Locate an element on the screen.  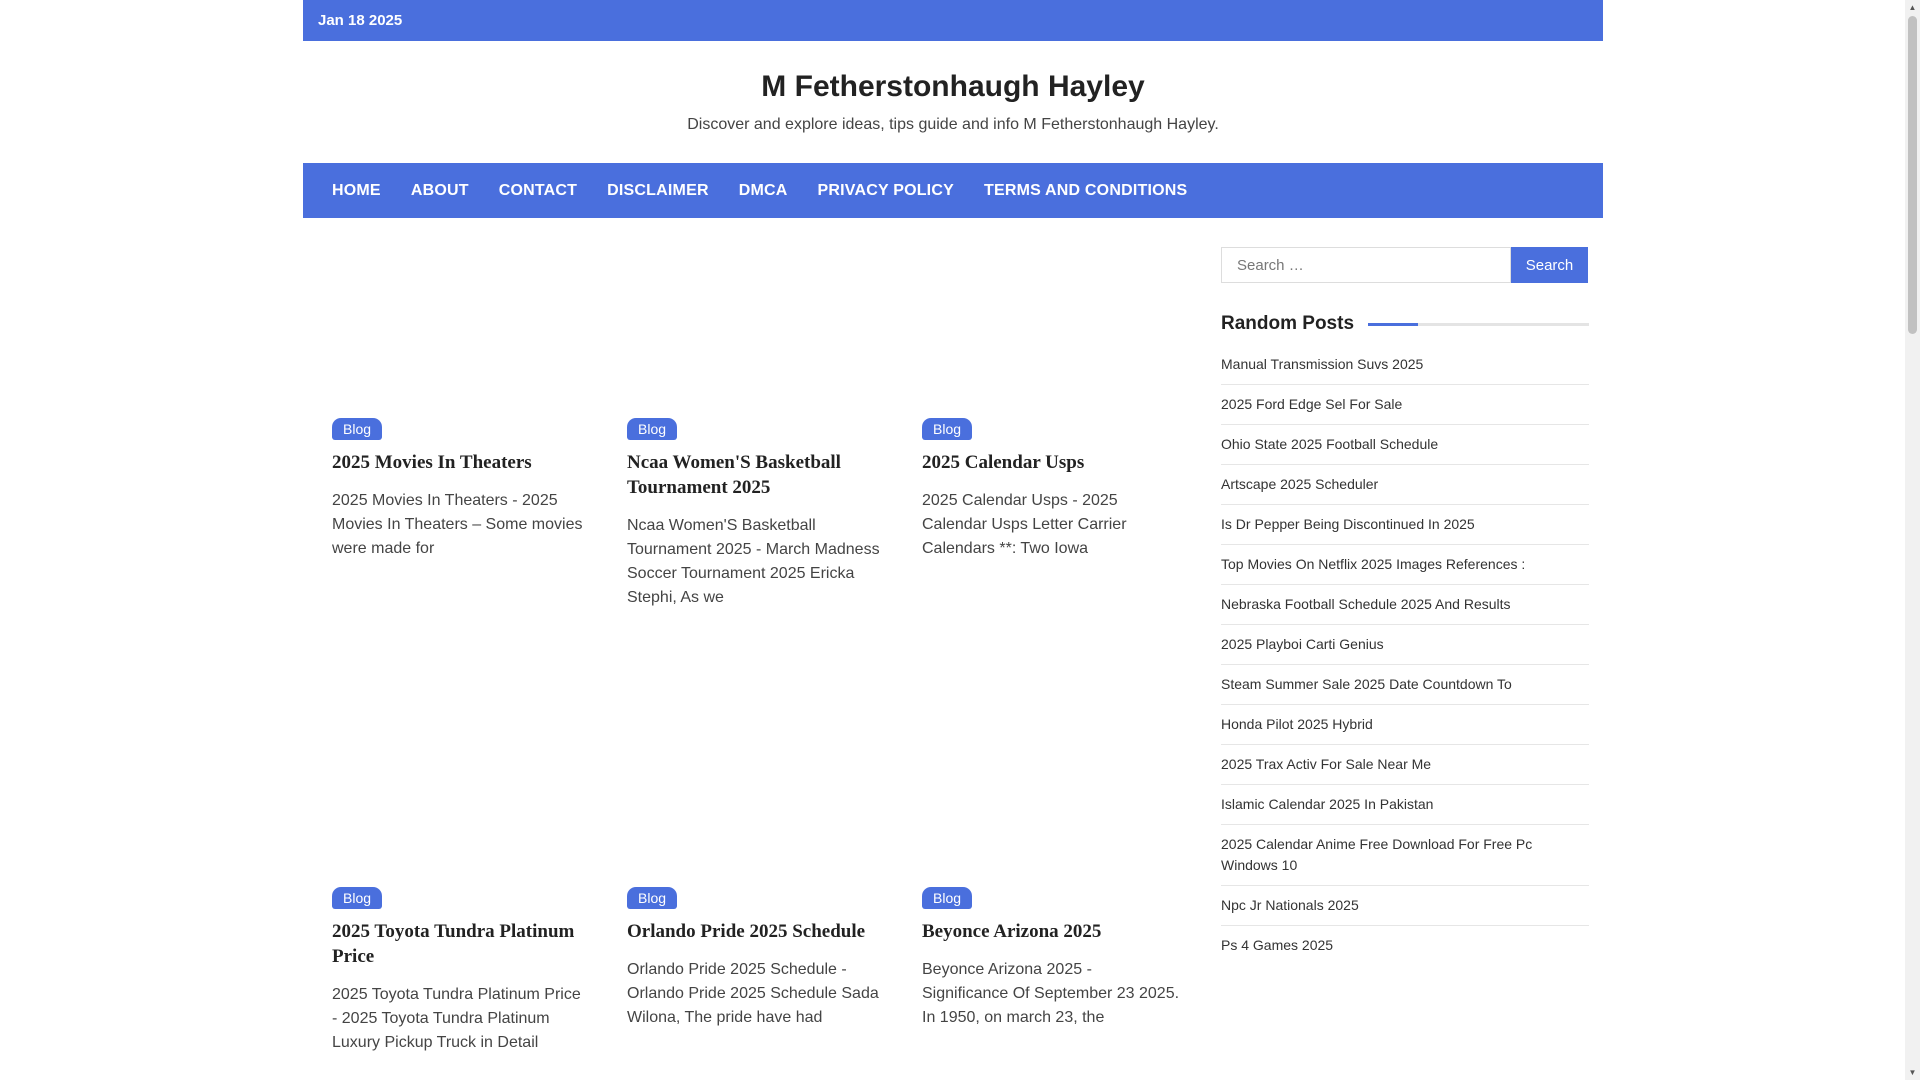
current-date: Jan 18 2025 is located at coordinates (360, 20).